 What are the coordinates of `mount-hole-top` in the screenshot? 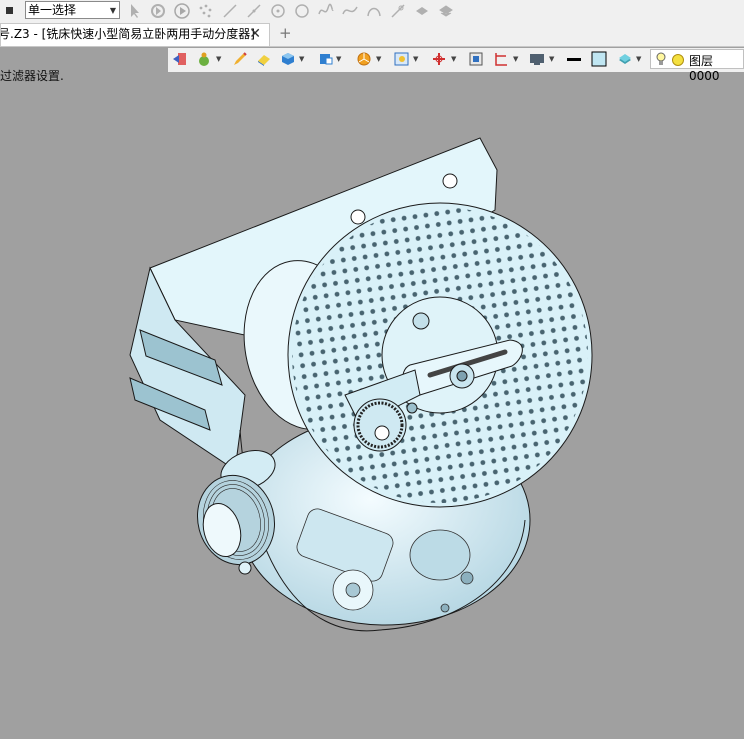 It's located at (450, 181).